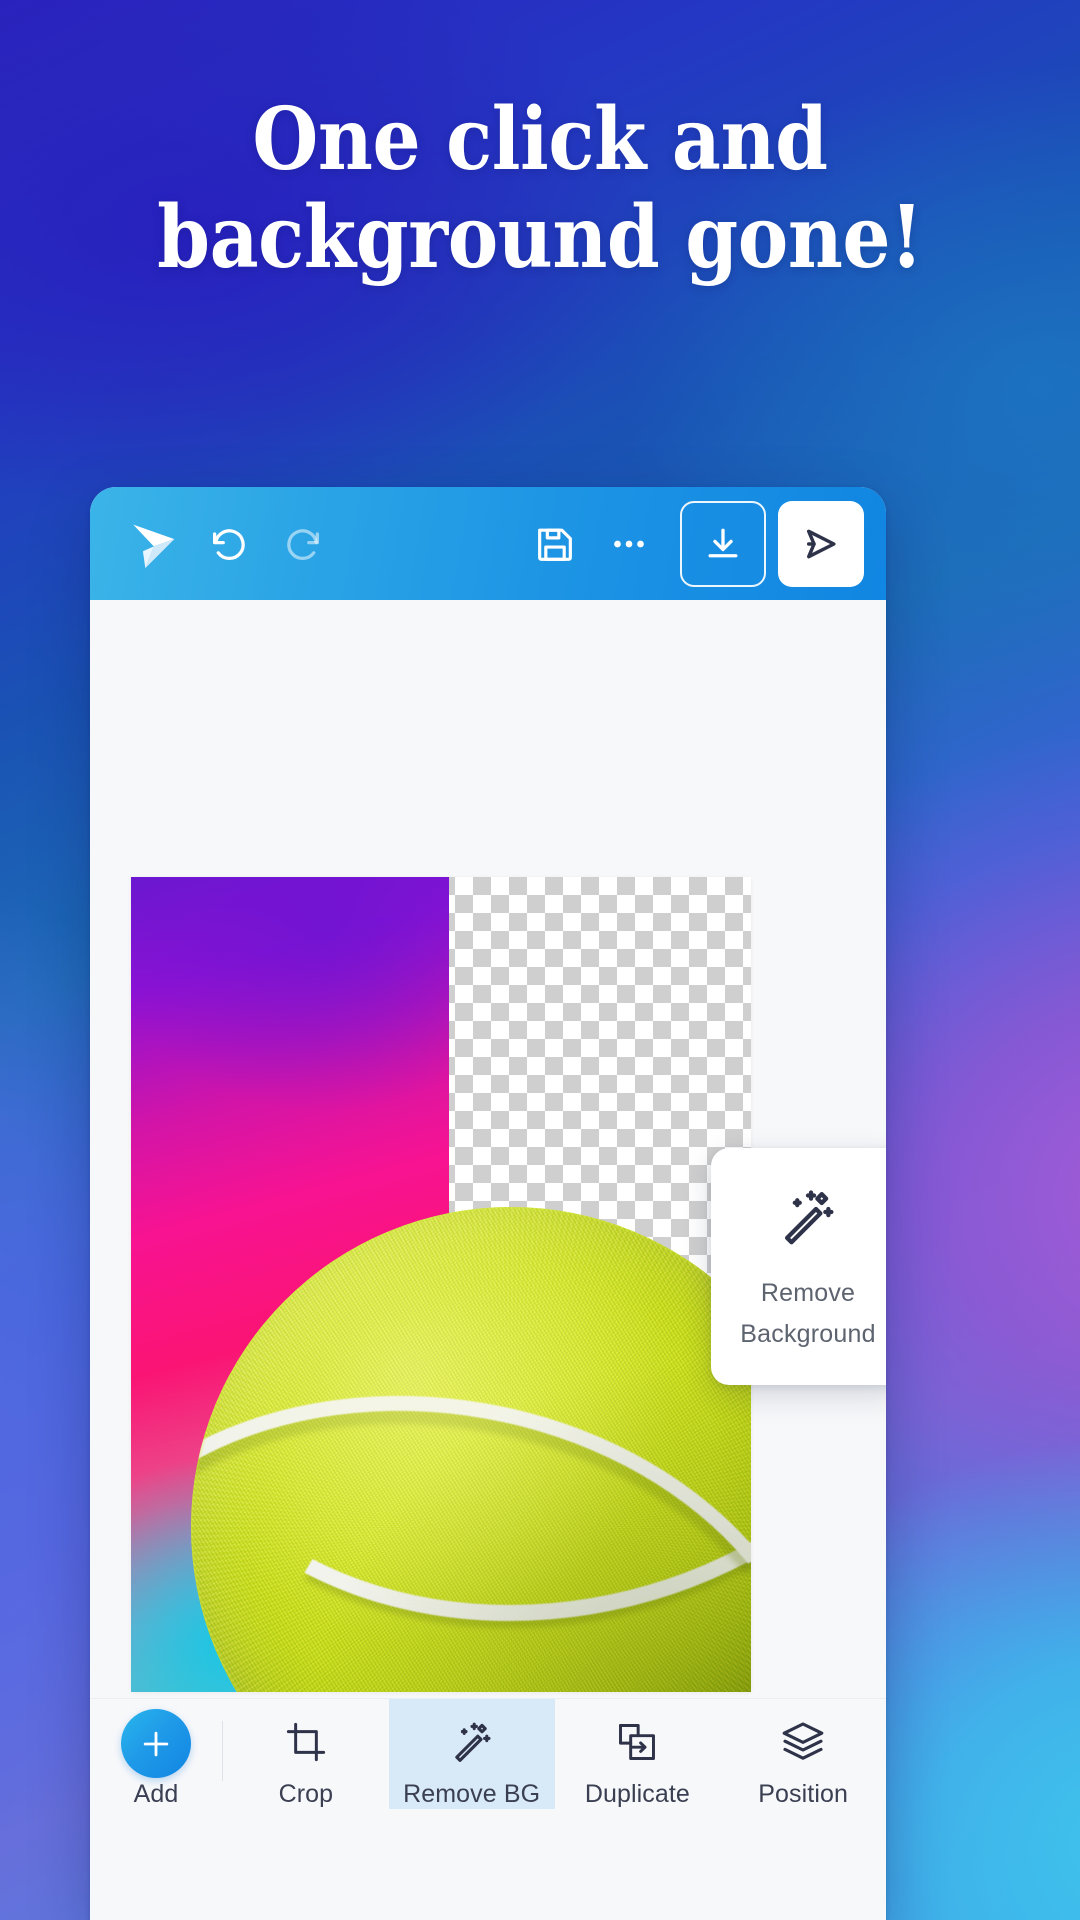 The height and width of the screenshot is (1920, 1080). Describe the element at coordinates (803, 1741) in the screenshot. I see `layers-icon` at that location.